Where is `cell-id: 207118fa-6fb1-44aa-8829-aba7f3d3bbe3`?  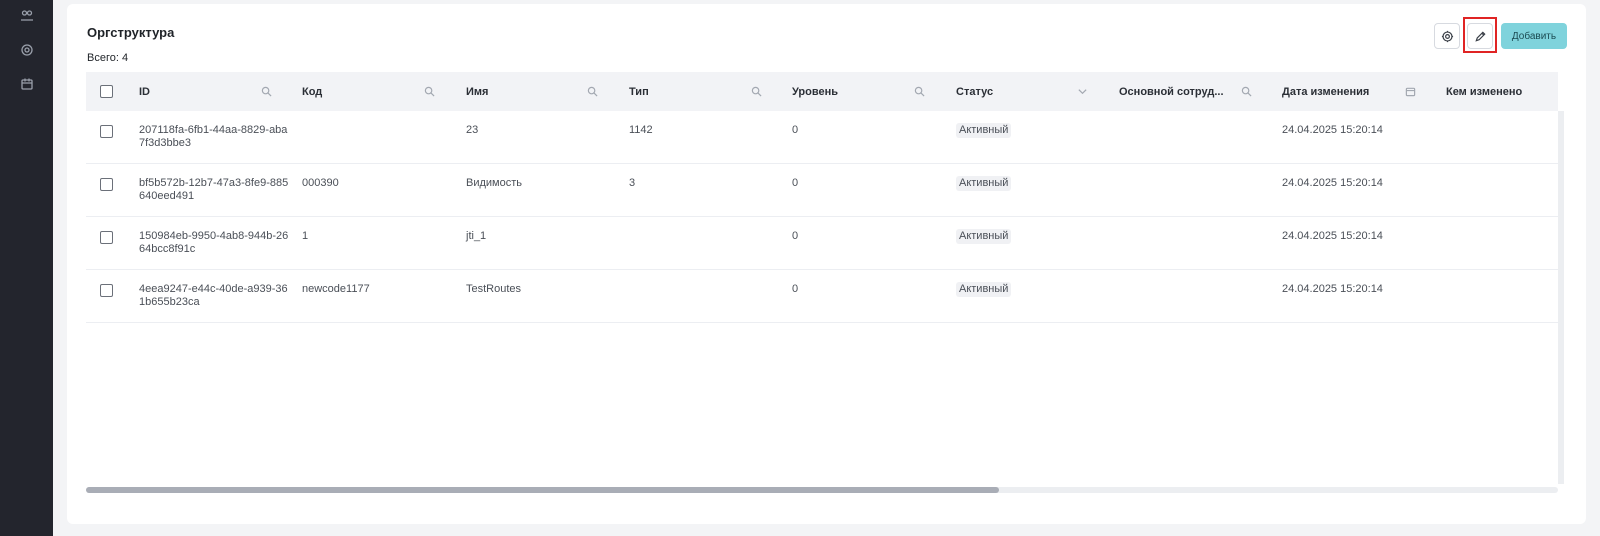
cell-id: 207118fa-6fb1-44aa-8829-aba7f3d3bbe3 is located at coordinates (213, 136).